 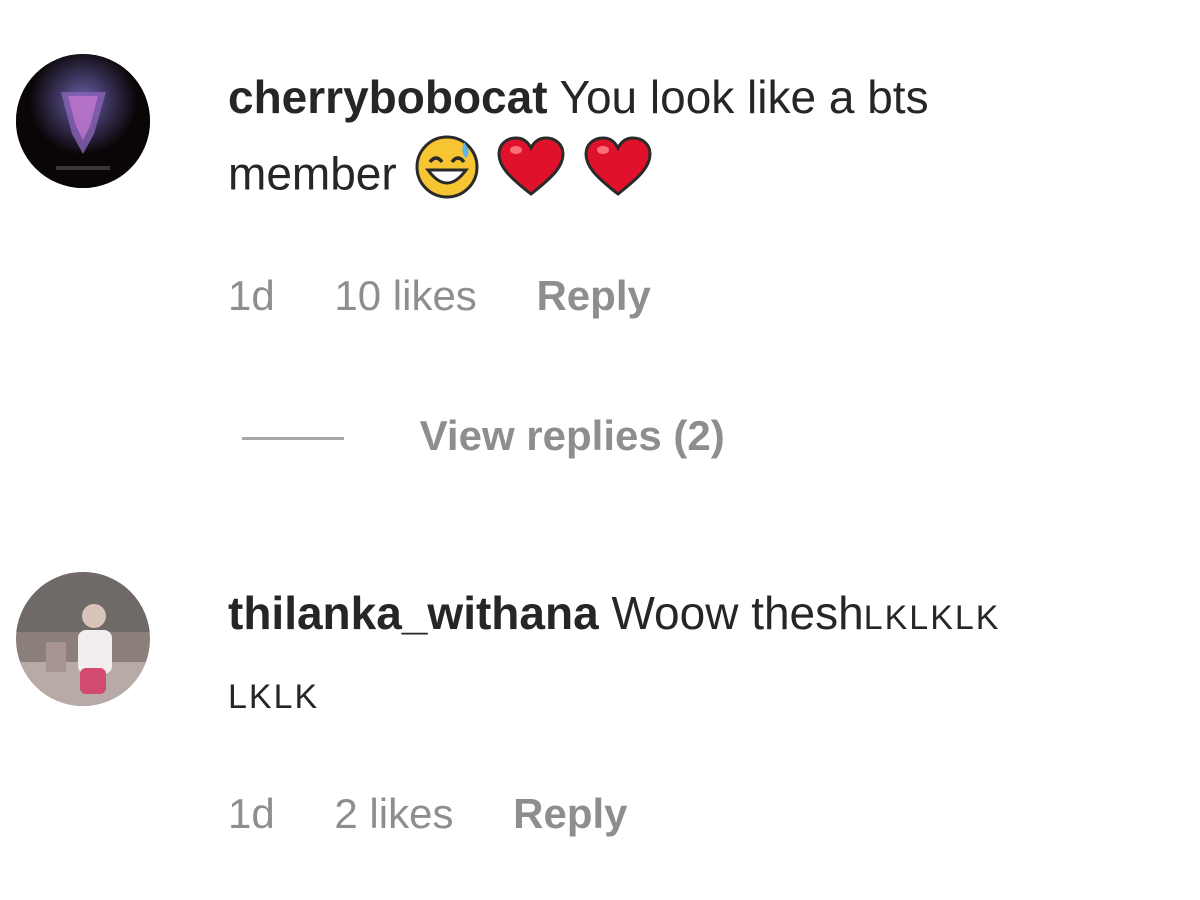 I want to click on comment-text-line2: LKLK, so click(x=274, y=697).